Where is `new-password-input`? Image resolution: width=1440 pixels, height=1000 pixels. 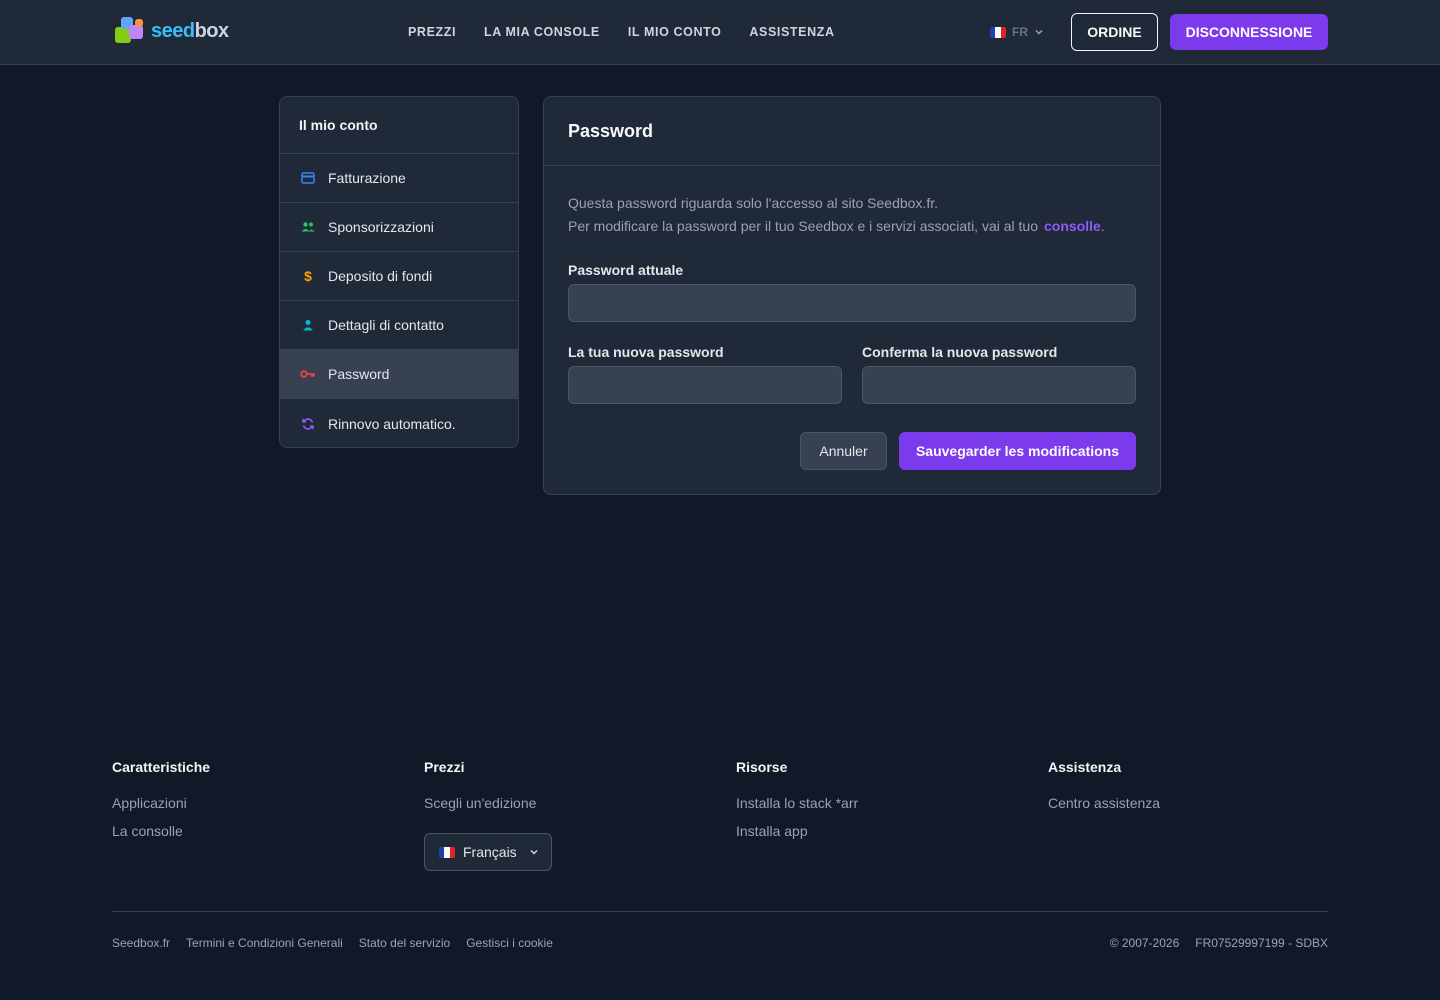
new-password-input is located at coordinates (705, 385).